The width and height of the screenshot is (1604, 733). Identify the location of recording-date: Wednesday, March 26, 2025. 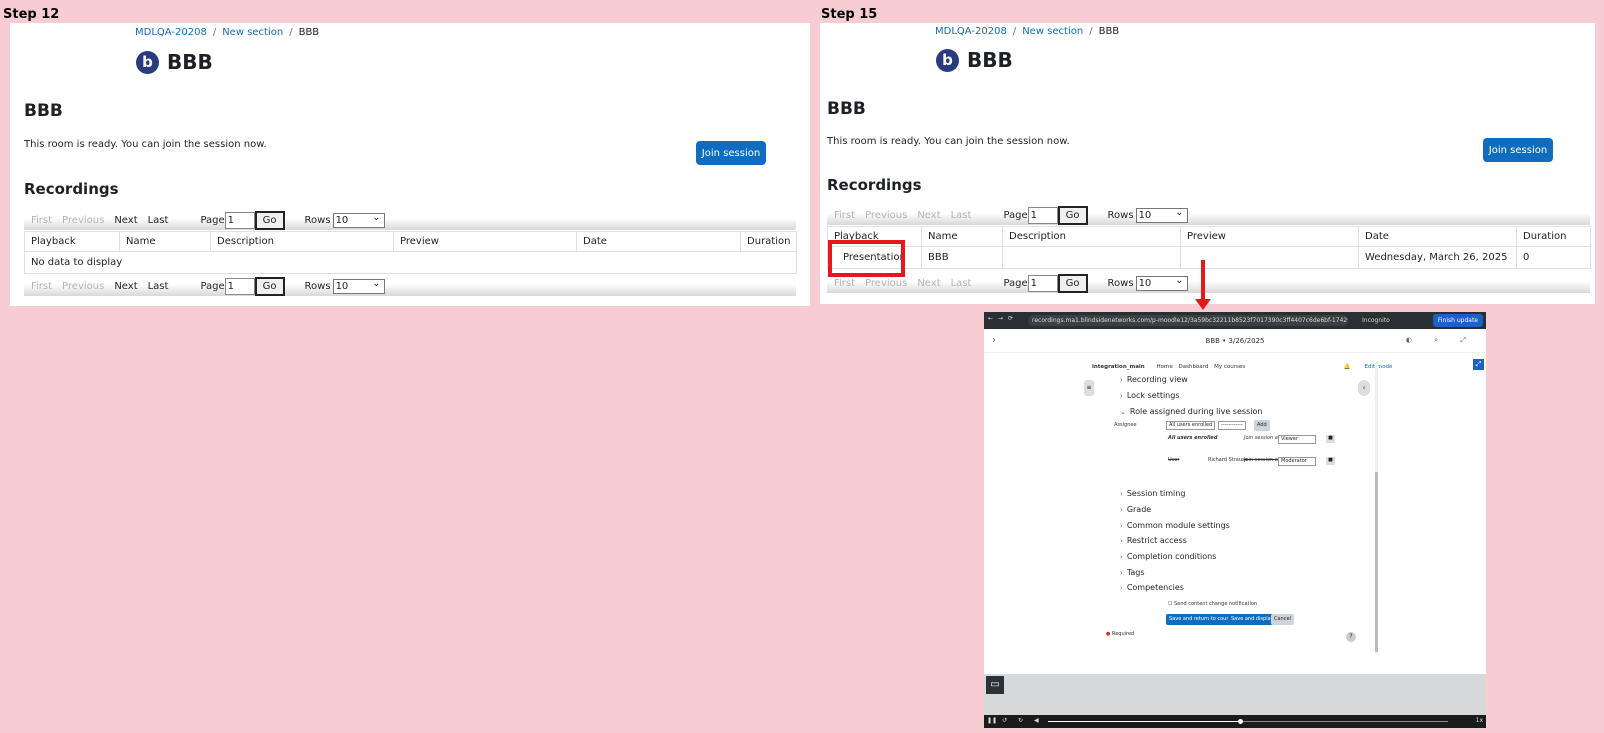
(1437, 257).